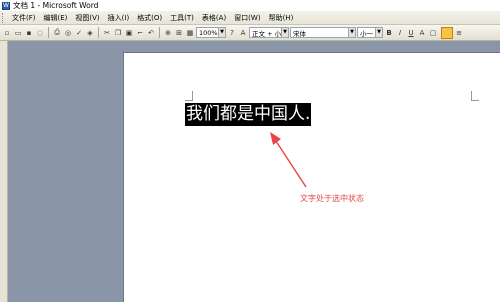  I want to click on font-size-value: 小一, so click(366, 33).